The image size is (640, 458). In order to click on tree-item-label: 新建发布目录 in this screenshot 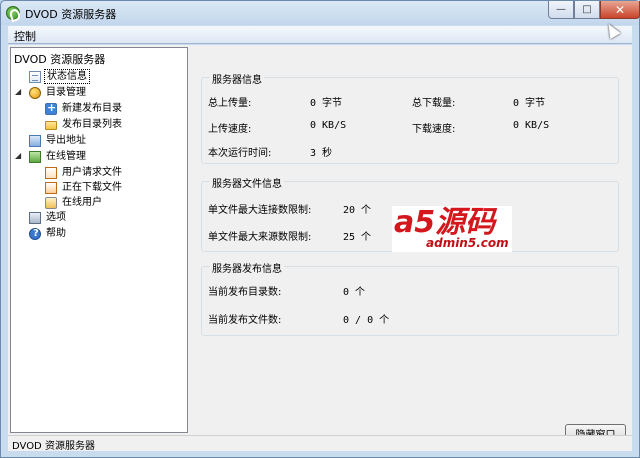, I will do `click(92, 108)`.